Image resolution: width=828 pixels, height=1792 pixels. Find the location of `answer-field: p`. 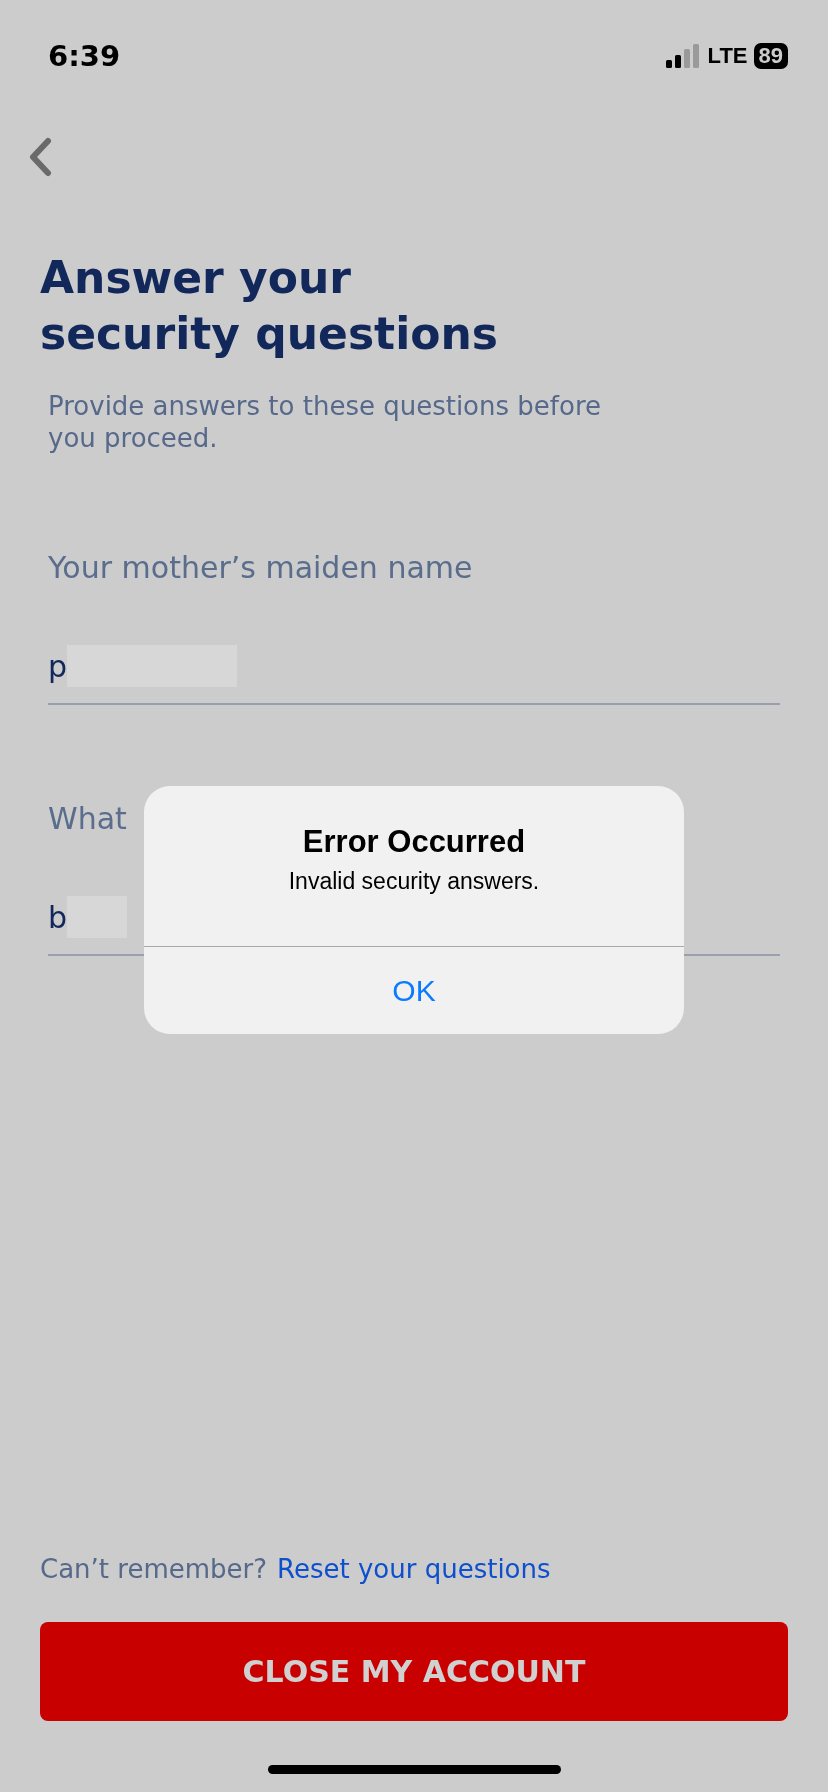

answer-field: p is located at coordinates (414, 673).